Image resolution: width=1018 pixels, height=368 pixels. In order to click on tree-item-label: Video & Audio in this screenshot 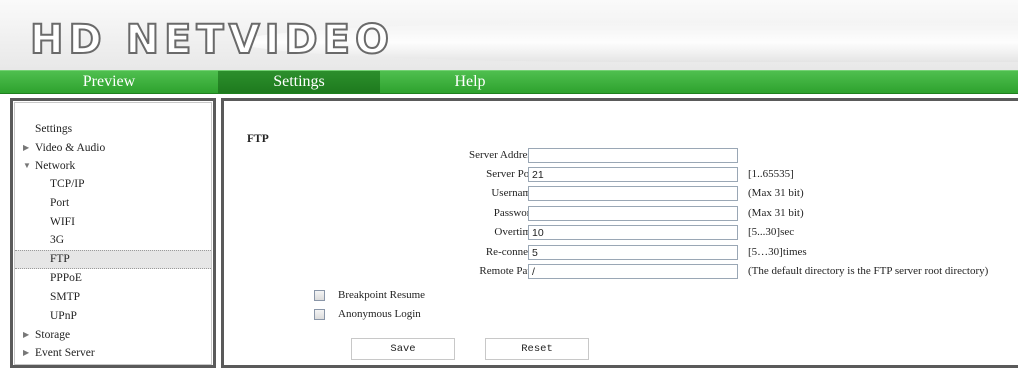, I will do `click(70, 148)`.